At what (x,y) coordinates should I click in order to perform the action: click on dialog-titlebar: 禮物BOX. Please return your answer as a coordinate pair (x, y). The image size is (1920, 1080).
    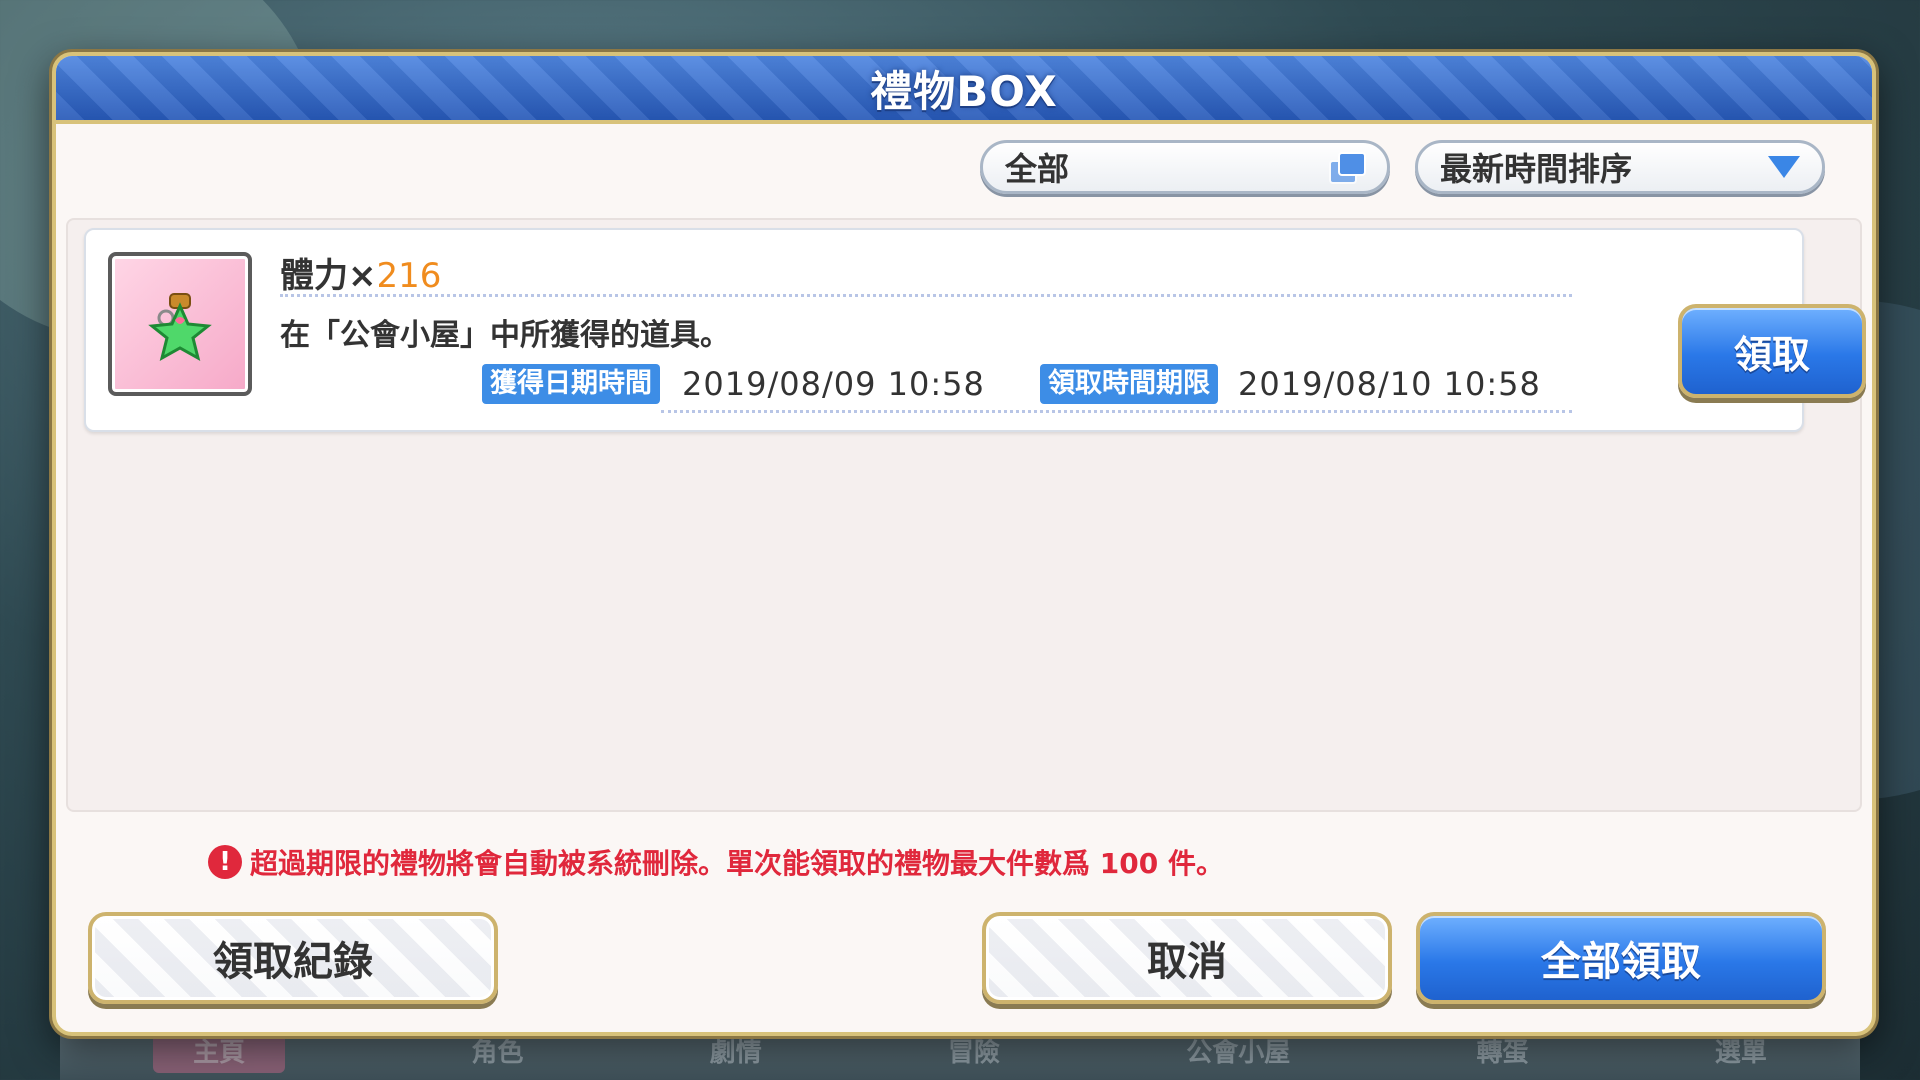
    Looking at the image, I should click on (964, 90).